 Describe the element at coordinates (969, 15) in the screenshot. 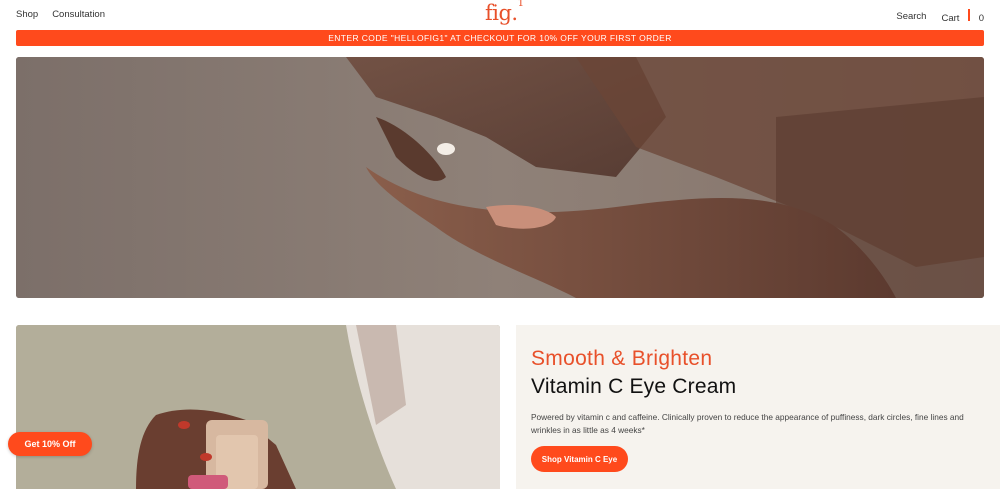

I see `cart-divider` at that location.